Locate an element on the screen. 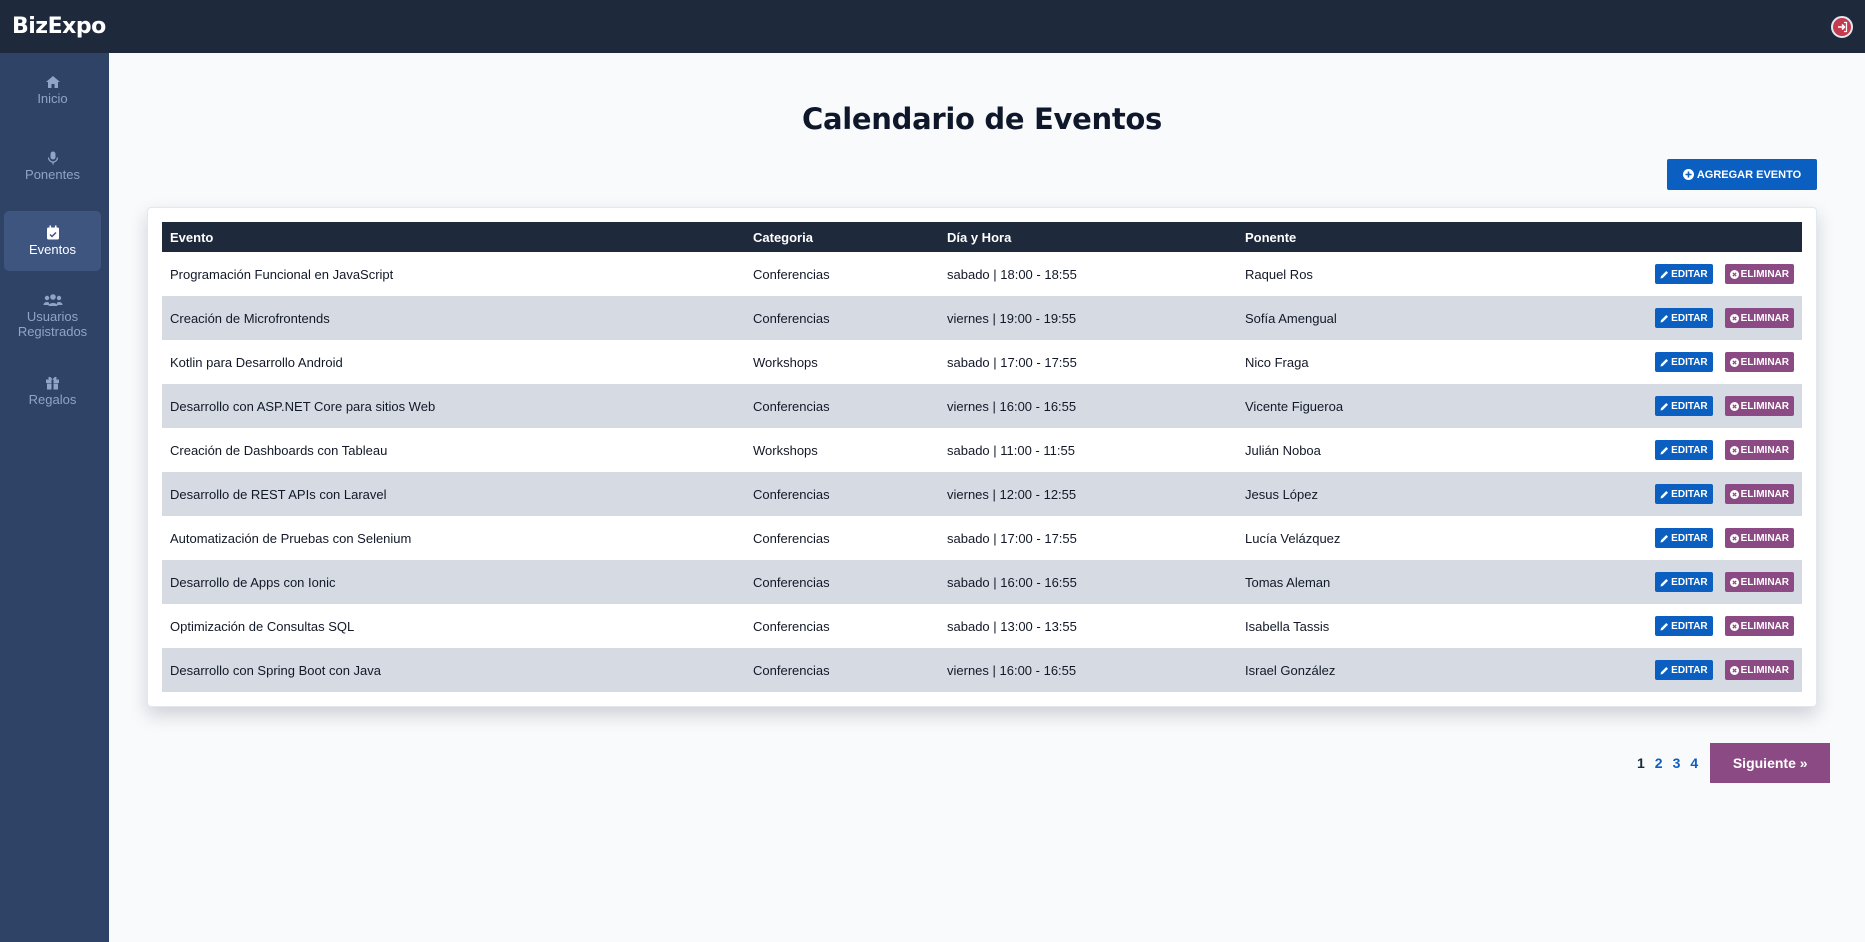 This screenshot has width=1865, height=942. sidebar-item-label: Inicio is located at coordinates (52, 98).